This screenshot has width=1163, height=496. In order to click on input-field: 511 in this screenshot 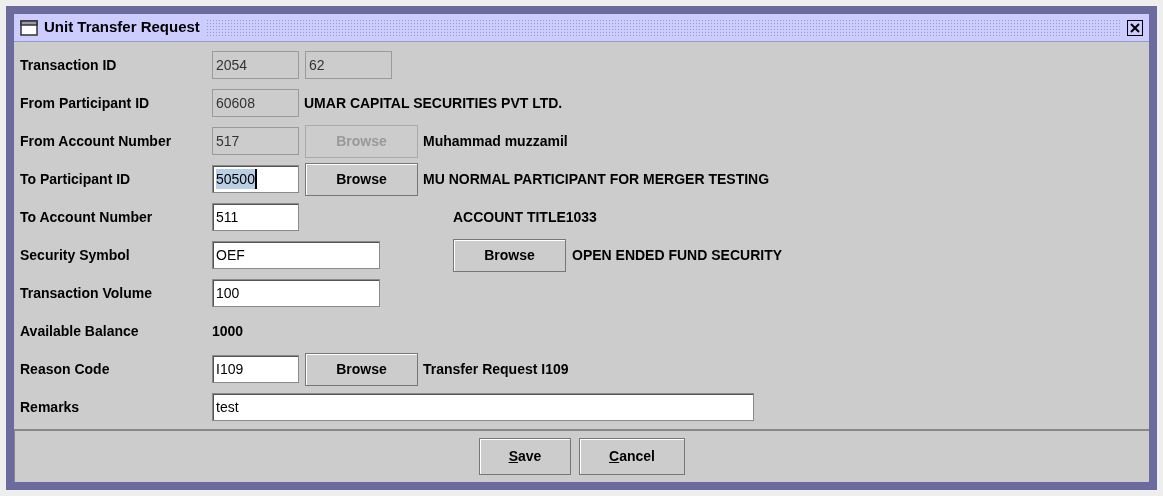, I will do `click(255, 217)`.